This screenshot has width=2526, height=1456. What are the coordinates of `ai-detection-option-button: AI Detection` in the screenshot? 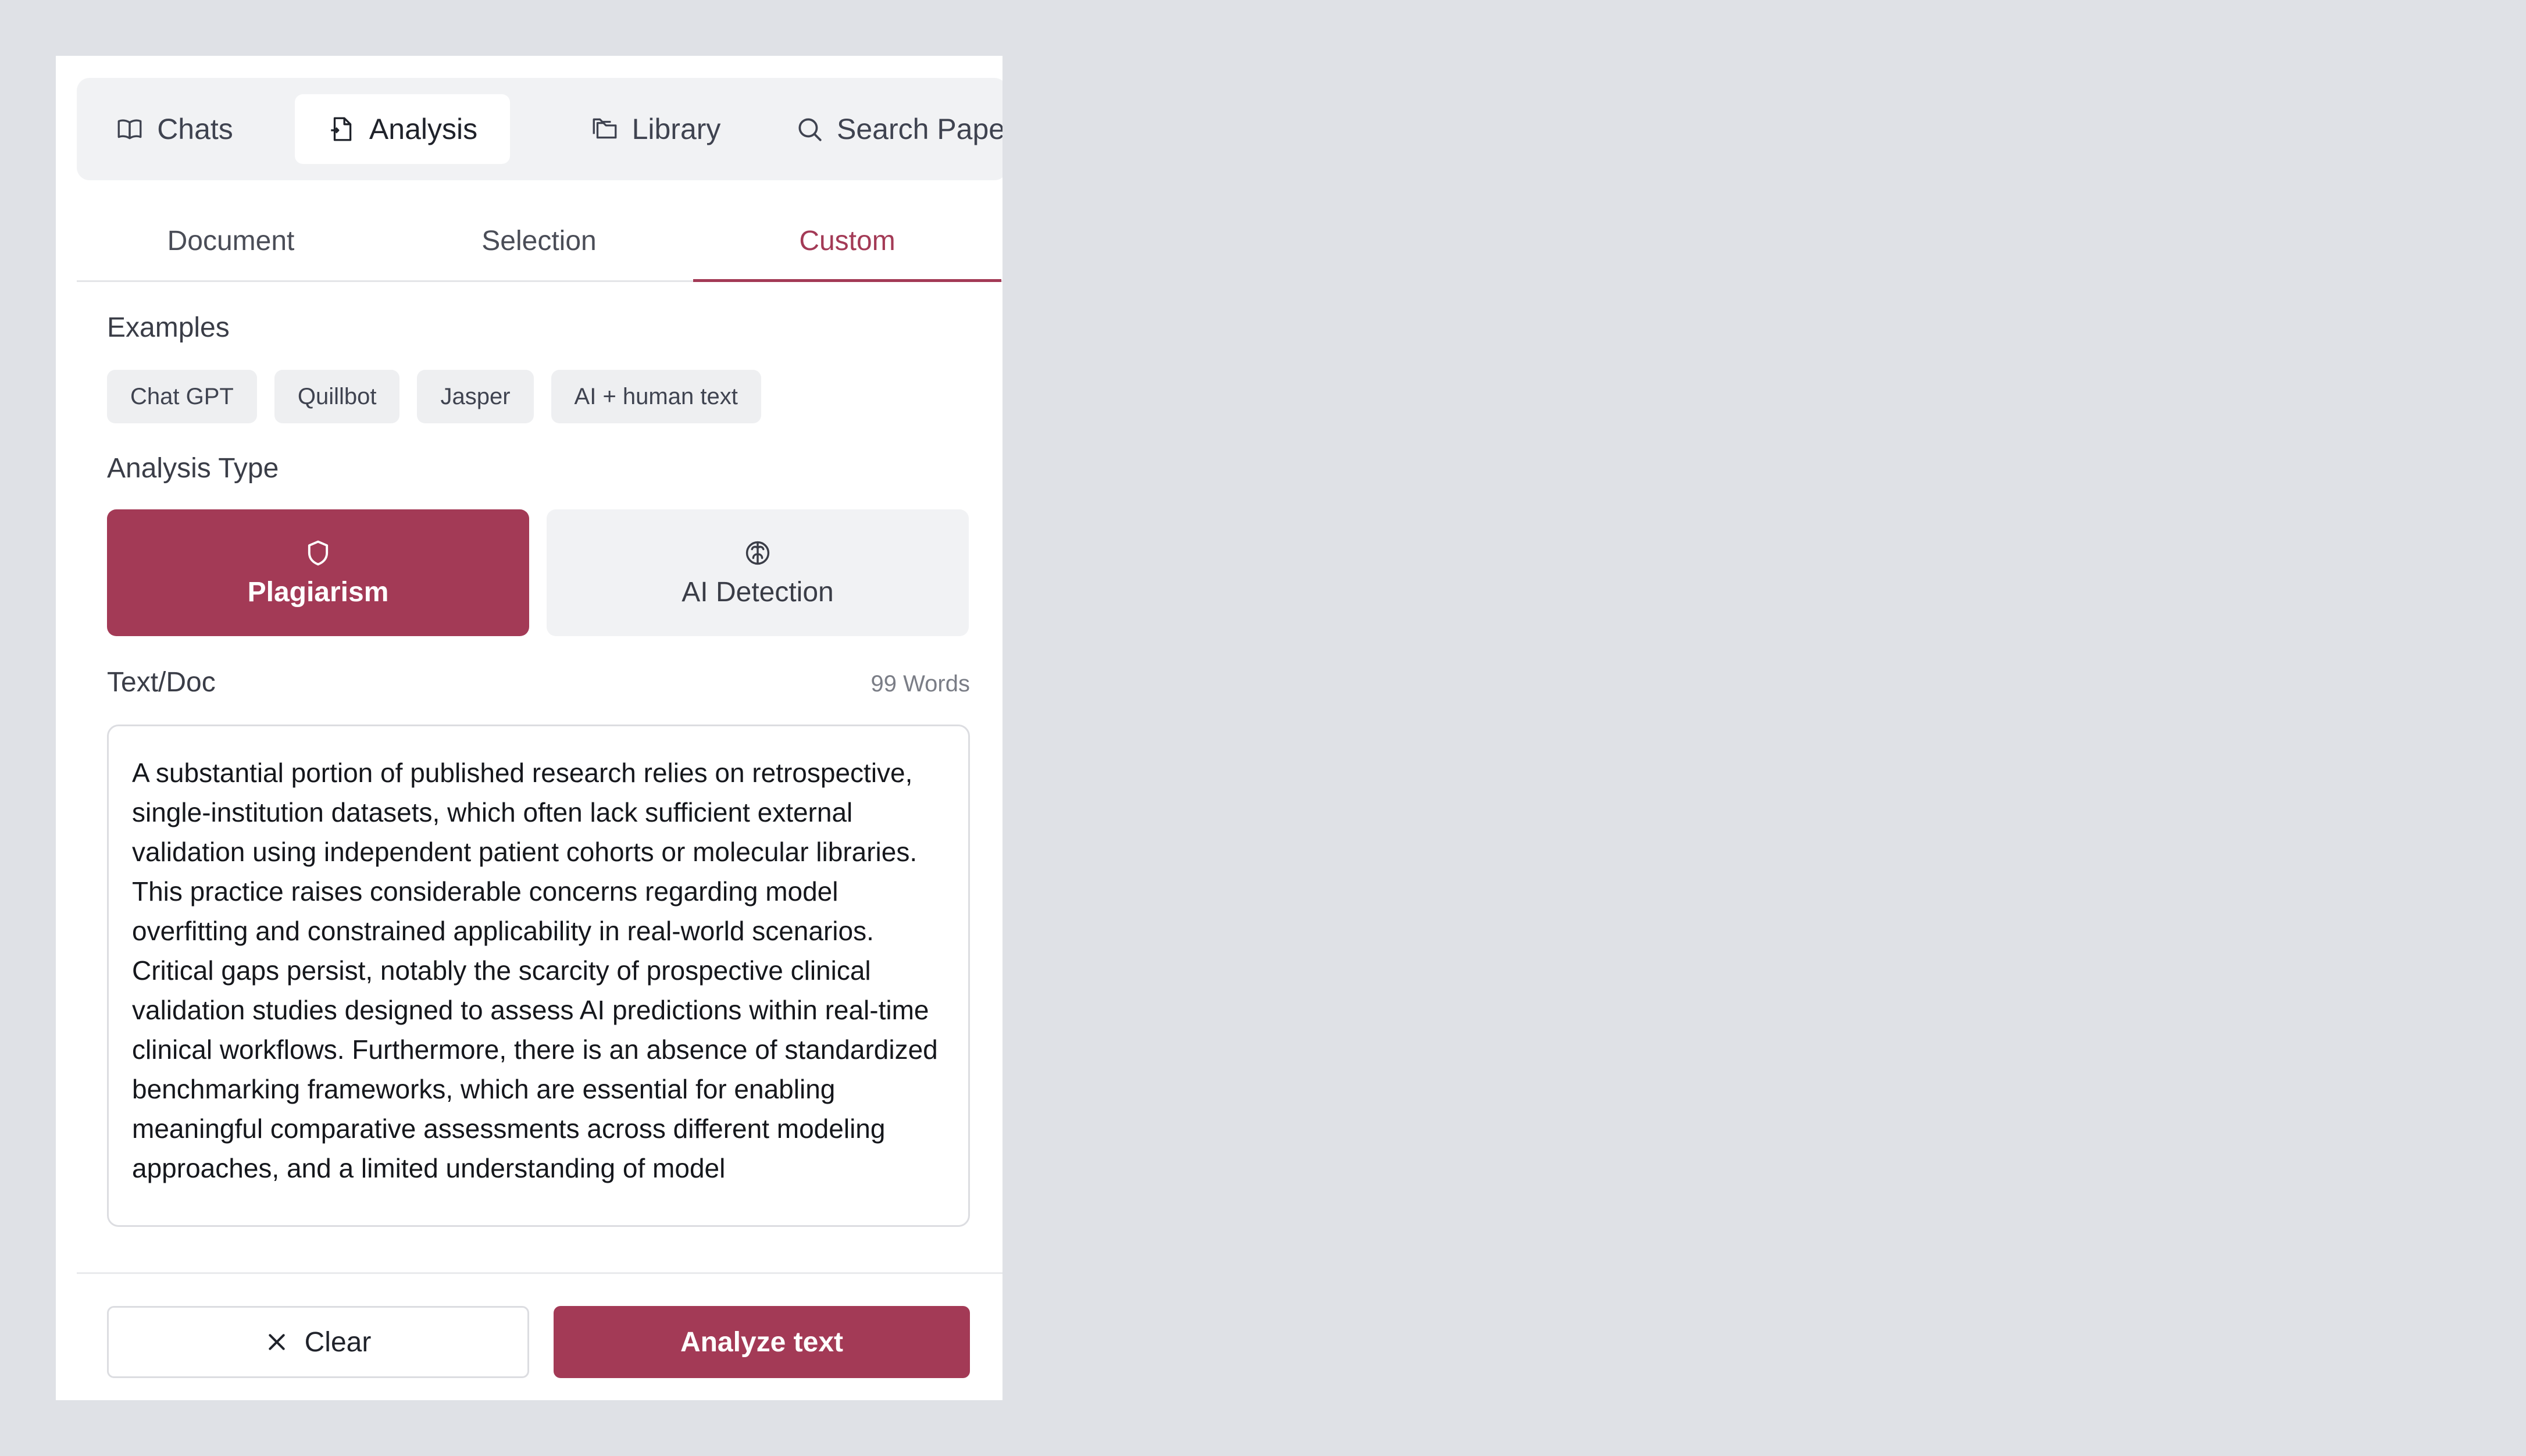 It's located at (758, 572).